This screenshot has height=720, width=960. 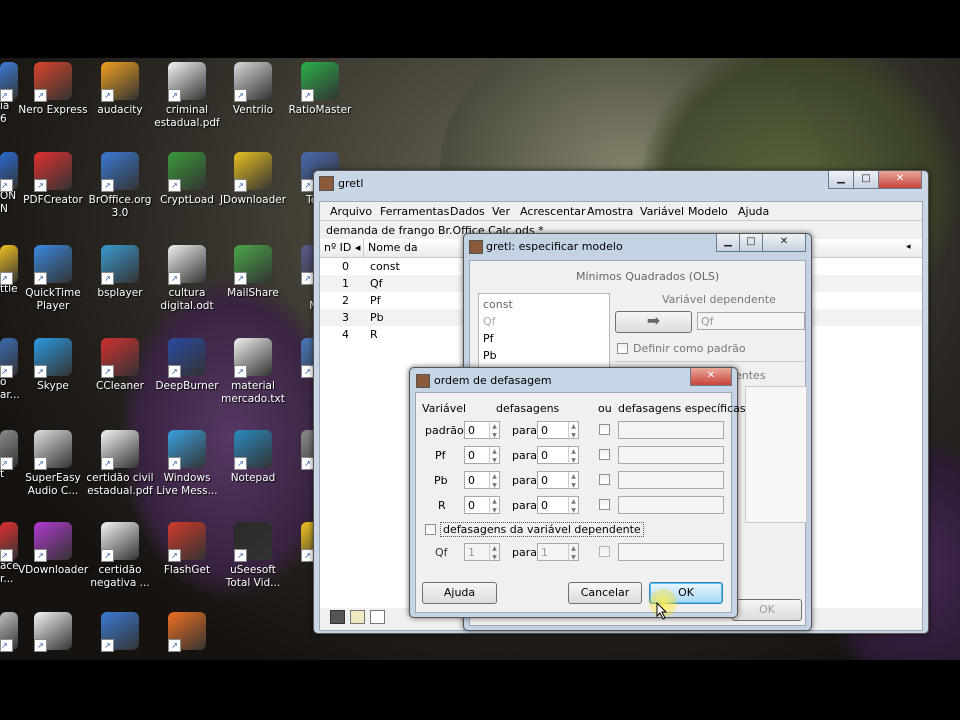 What do you see at coordinates (120, 365) in the screenshot?
I see `desktop-icon: ↗ CCleaner` at bounding box center [120, 365].